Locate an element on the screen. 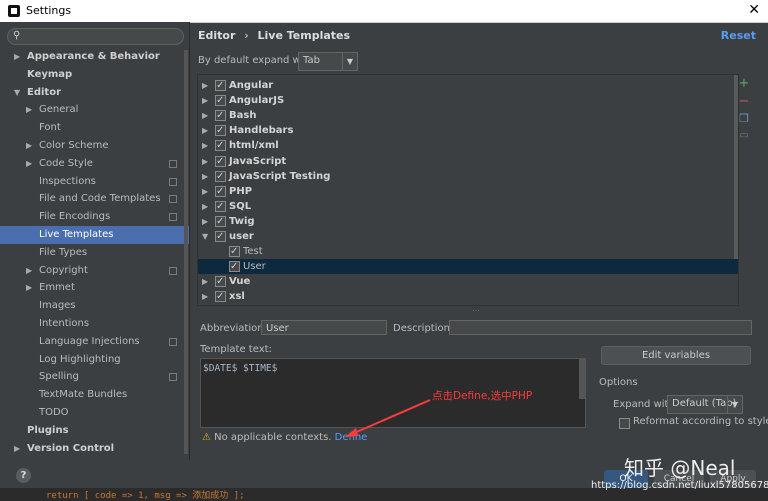 This screenshot has height=501, width=768. restore-icon: ▭ is located at coordinates (744, 135).